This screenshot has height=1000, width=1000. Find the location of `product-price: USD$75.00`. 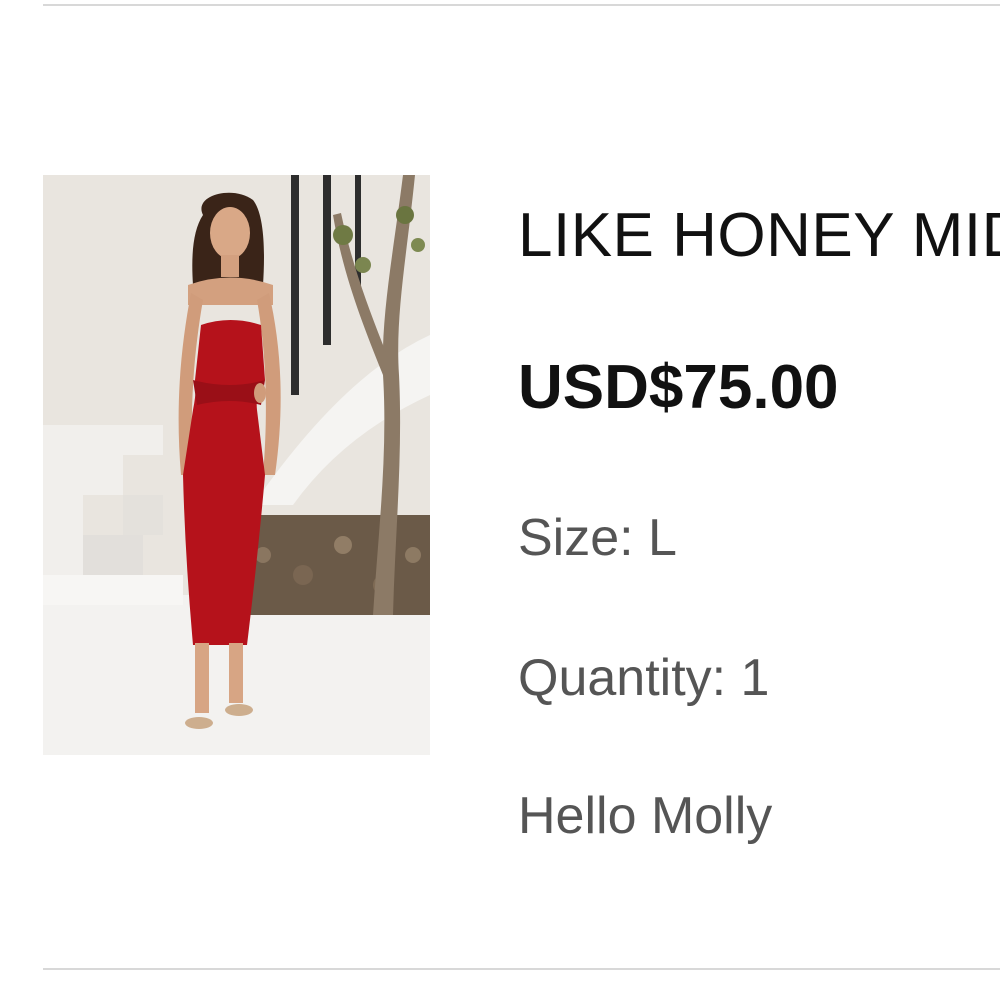

product-price: USD$75.00 is located at coordinates (678, 387).